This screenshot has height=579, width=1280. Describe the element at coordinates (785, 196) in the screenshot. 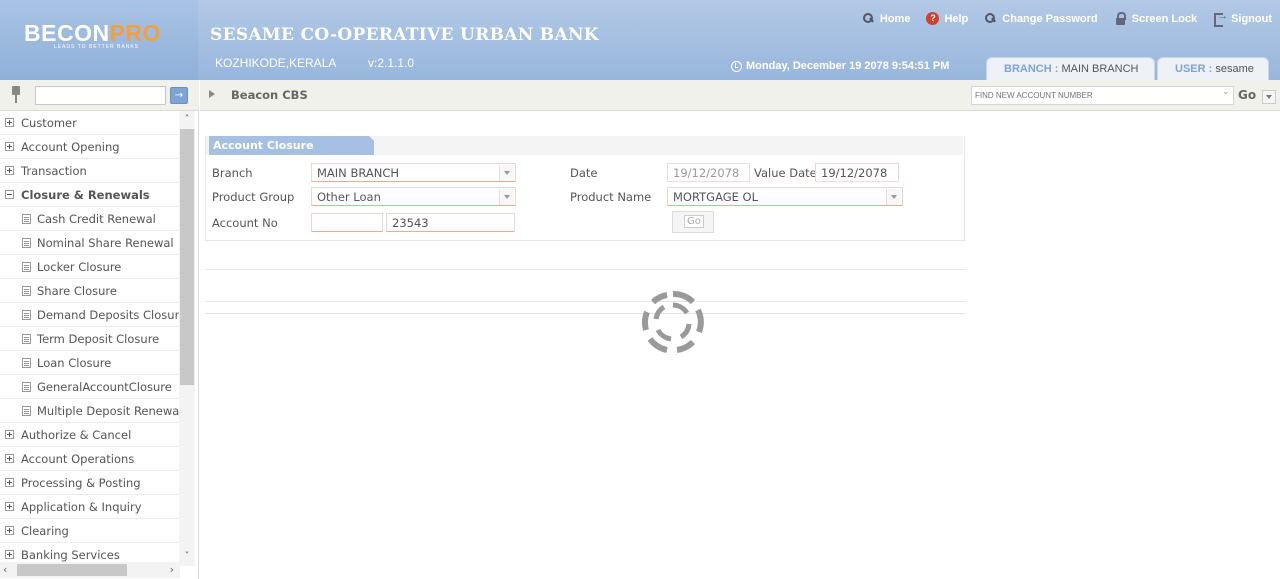

I see `product-name-select: MORTGAGE OL` at that location.